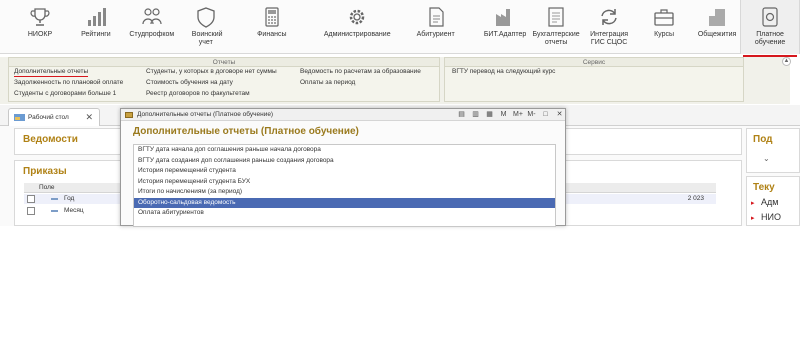 Image resolution: width=800 pixels, height=339 pixels. Describe the element at coordinates (766, 158) in the screenshot. I see `chevron-down-icon: ⌄` at that location.